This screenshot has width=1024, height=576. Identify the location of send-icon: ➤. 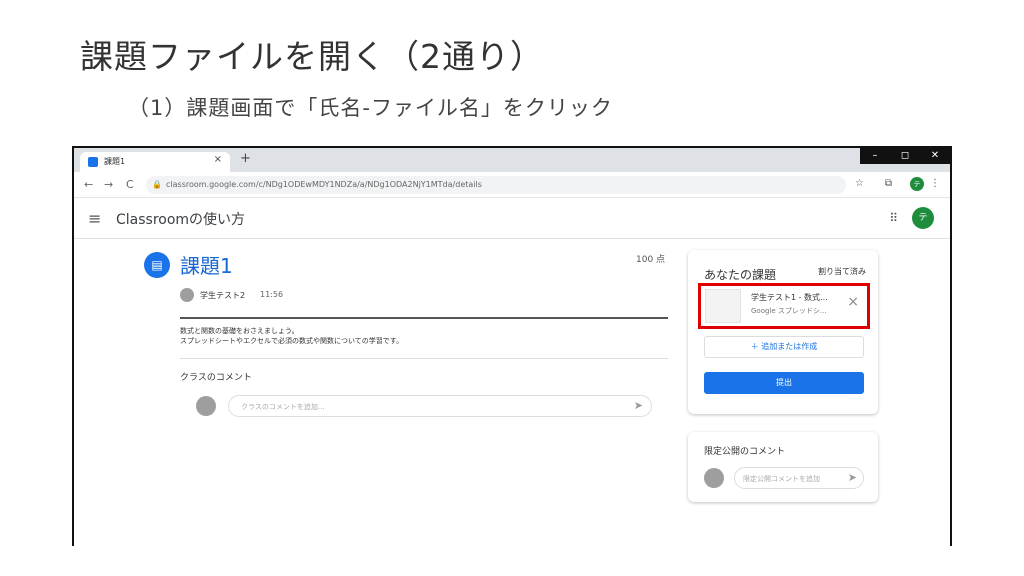
(638, 405).